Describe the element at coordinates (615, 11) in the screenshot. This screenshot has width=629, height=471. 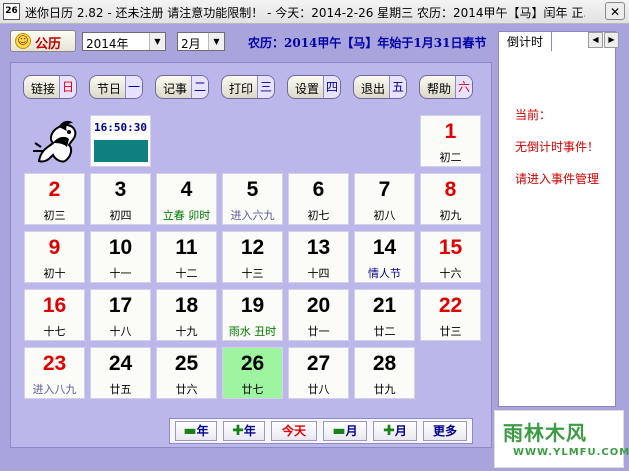
I see `close-button: ✕` at that location.